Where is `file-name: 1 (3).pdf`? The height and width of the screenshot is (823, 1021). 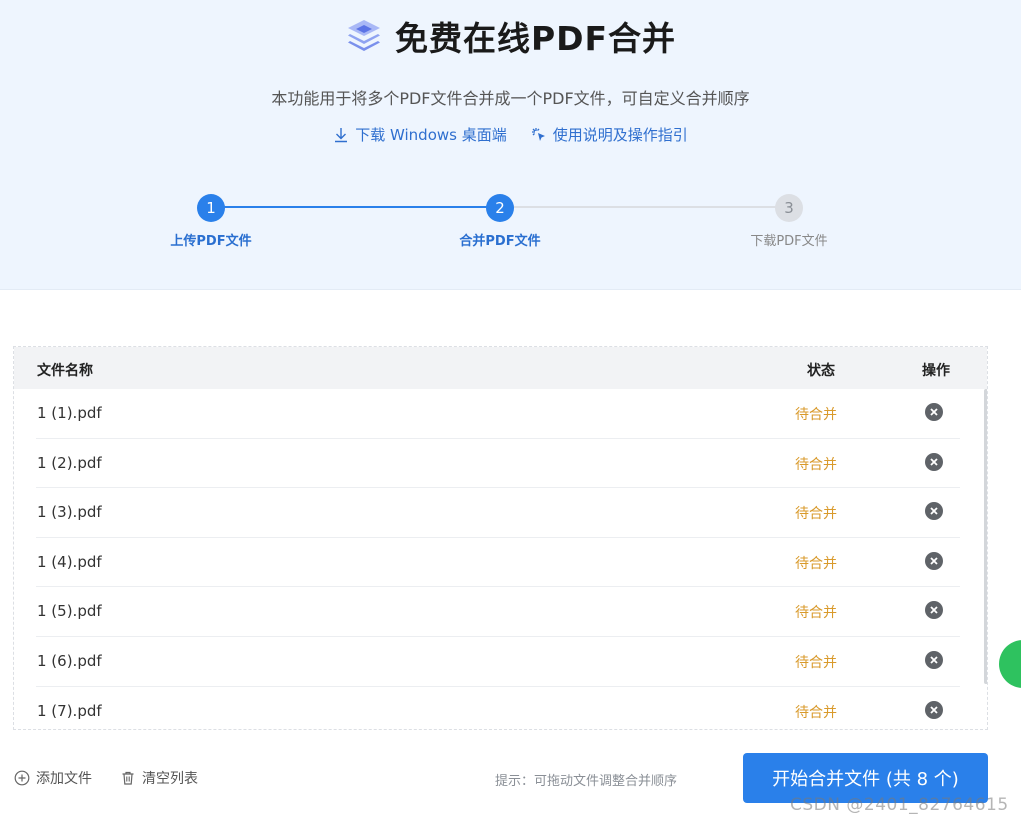
file-name: 1 (3).pdf is located at coordinates (69, 512).